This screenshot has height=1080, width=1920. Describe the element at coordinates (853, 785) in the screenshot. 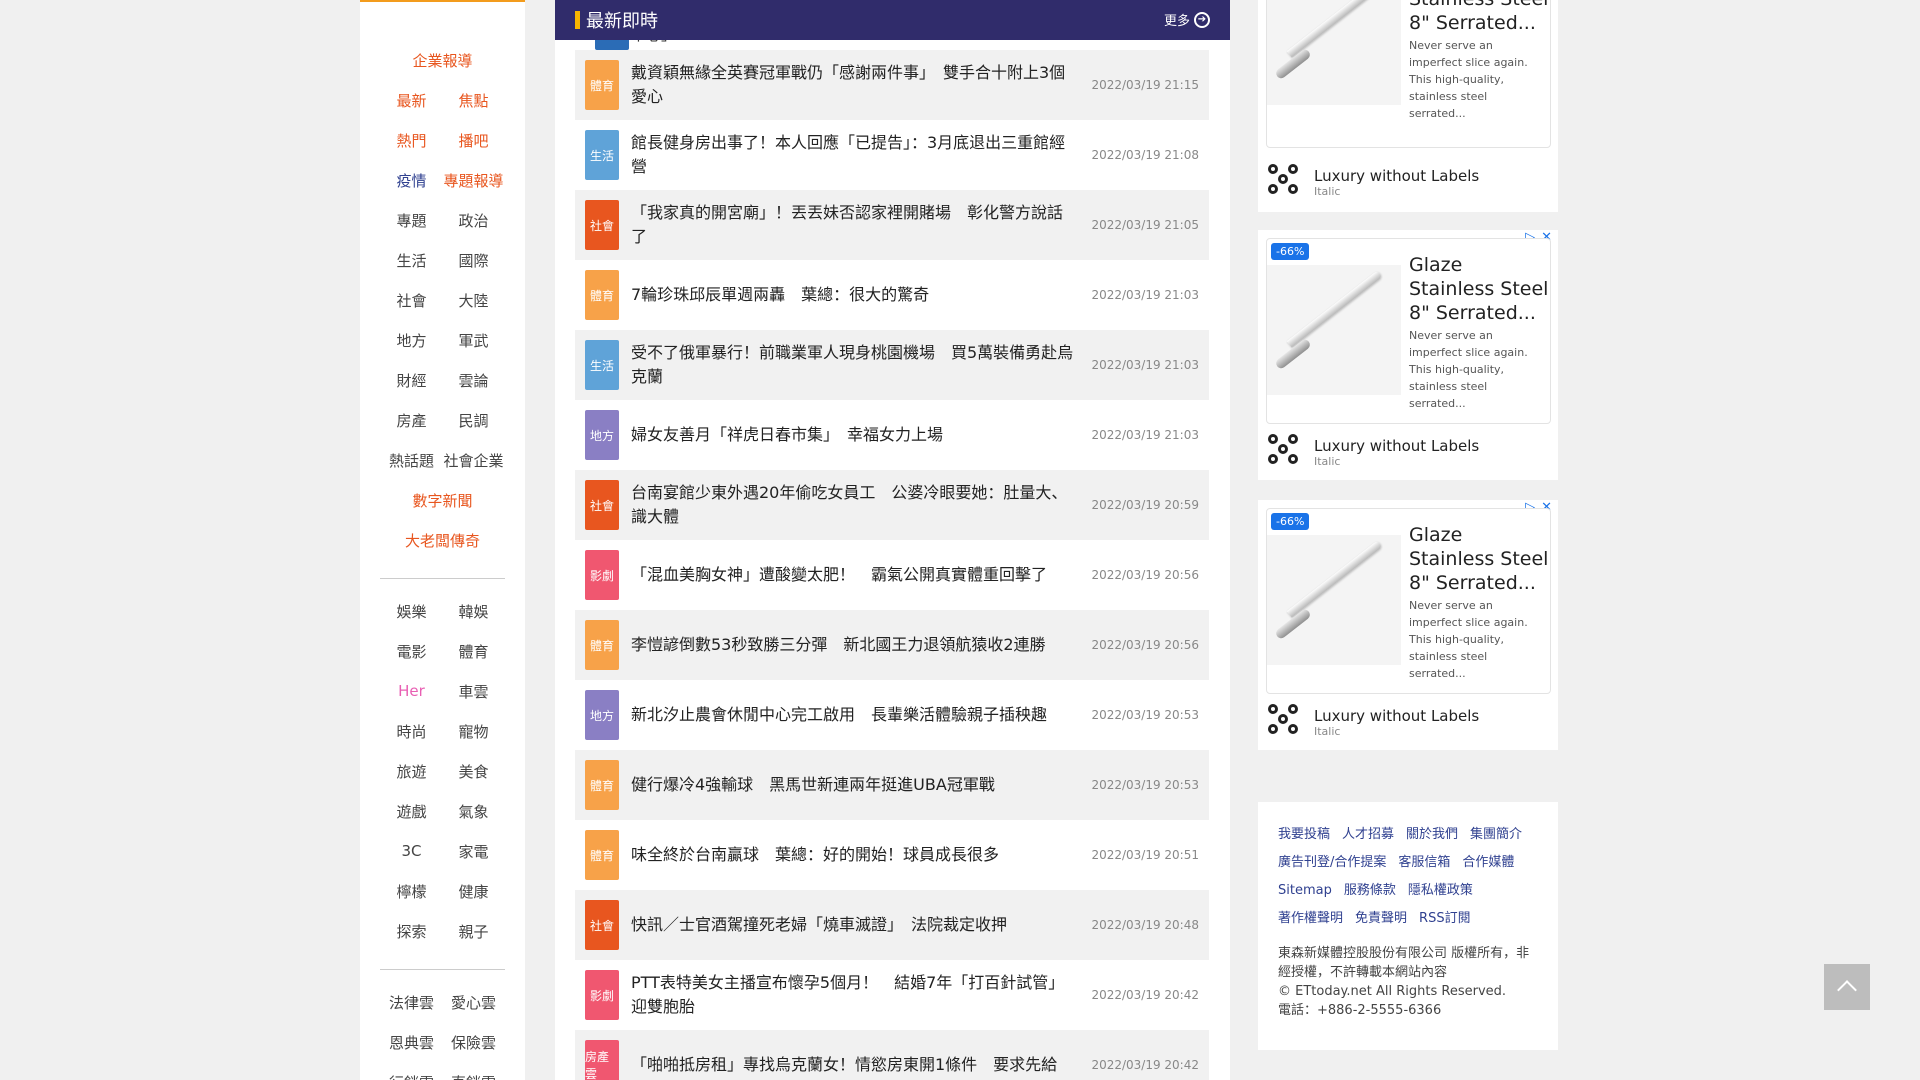

I see `news-headline: 健行爆冷4強輸球 黑馬世新連兩年挺進UBA冠軍戰` at that location.